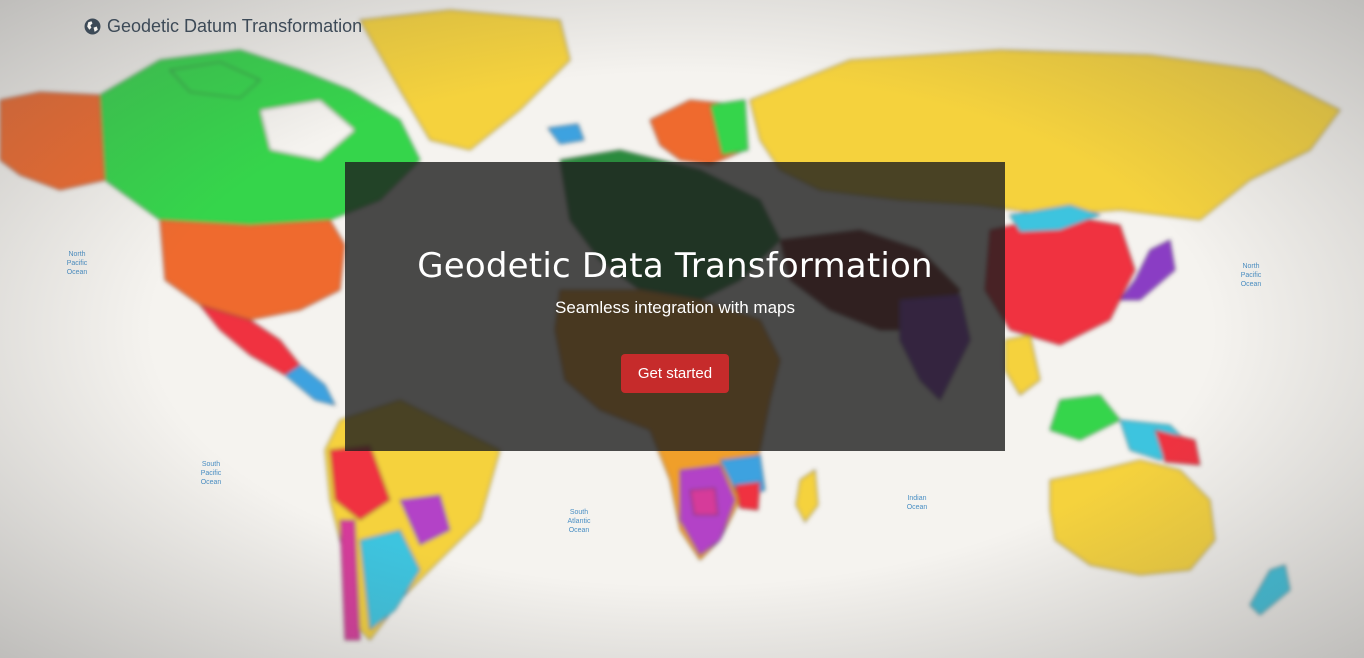  I want to click on navbar-brand: Geodetic Datum Transformation, so click(223, 26).